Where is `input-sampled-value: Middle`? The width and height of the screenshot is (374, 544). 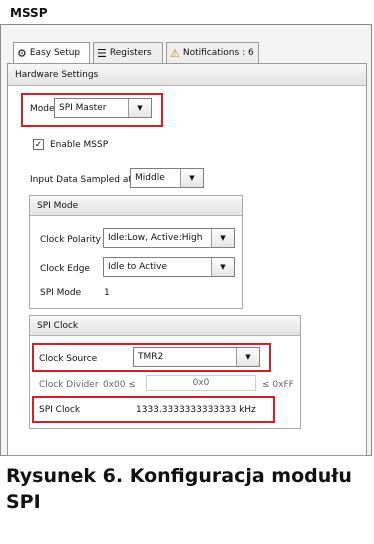
input-sampled-value: Middle is located at coordinates (150, 178).